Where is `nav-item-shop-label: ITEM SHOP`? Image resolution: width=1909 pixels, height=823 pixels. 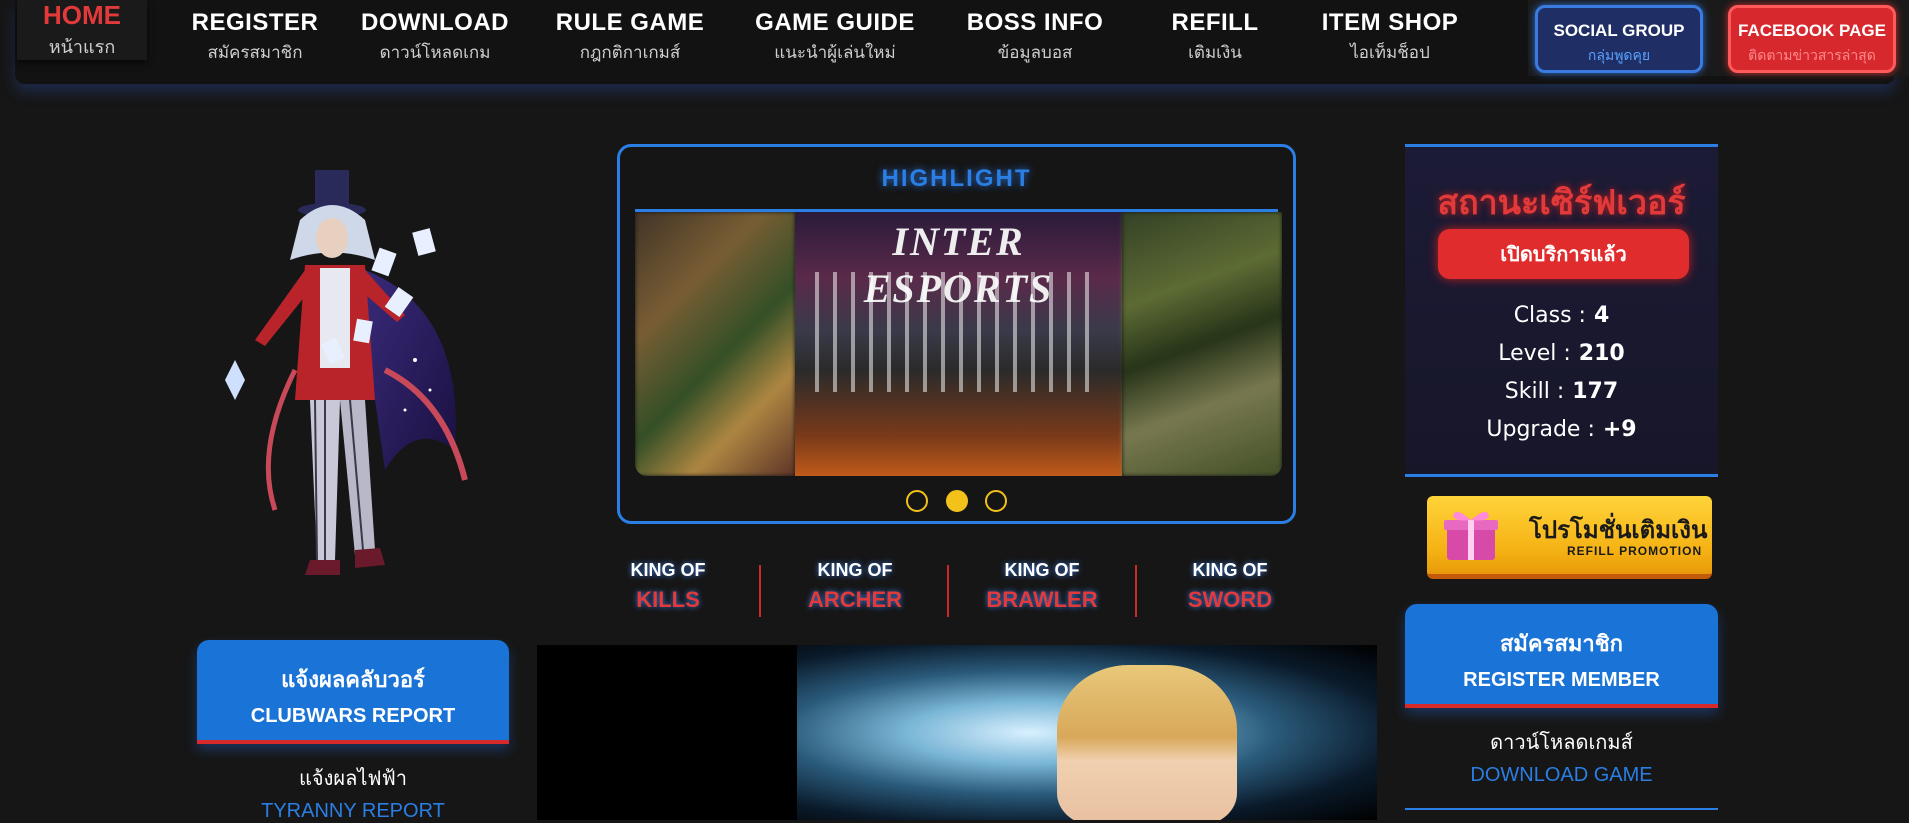 nav-item-shop-label: ITEM SHOP is located at coordinates (1390, 22).